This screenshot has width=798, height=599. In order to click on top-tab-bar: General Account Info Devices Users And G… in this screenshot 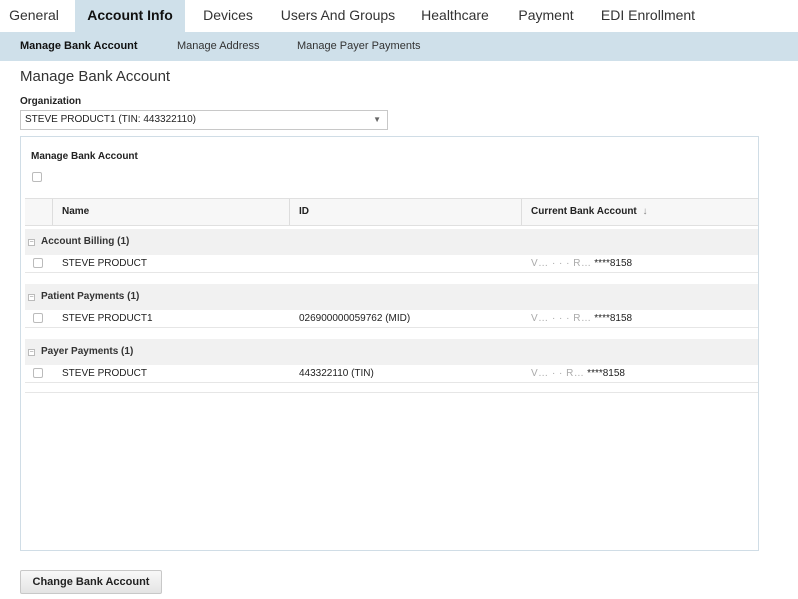, I will do `click(399, 16)`.